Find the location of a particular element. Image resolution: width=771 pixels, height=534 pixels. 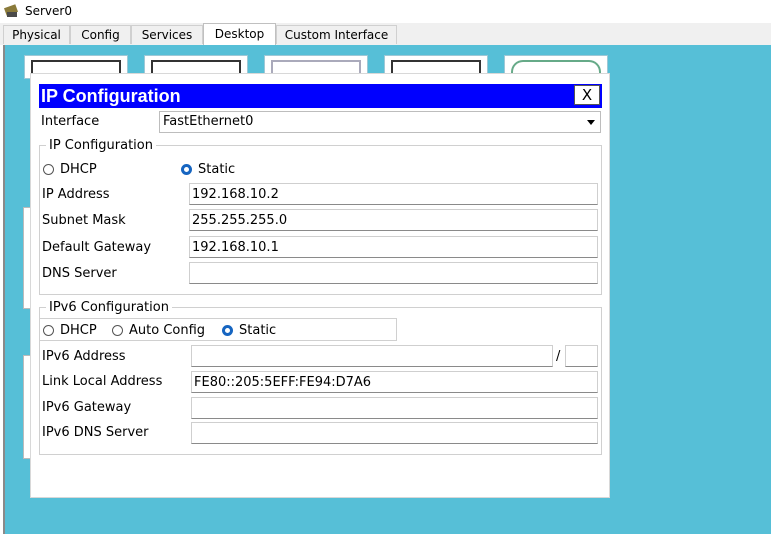

ip-address-label: IP Address is located at coordinates (76, 194).